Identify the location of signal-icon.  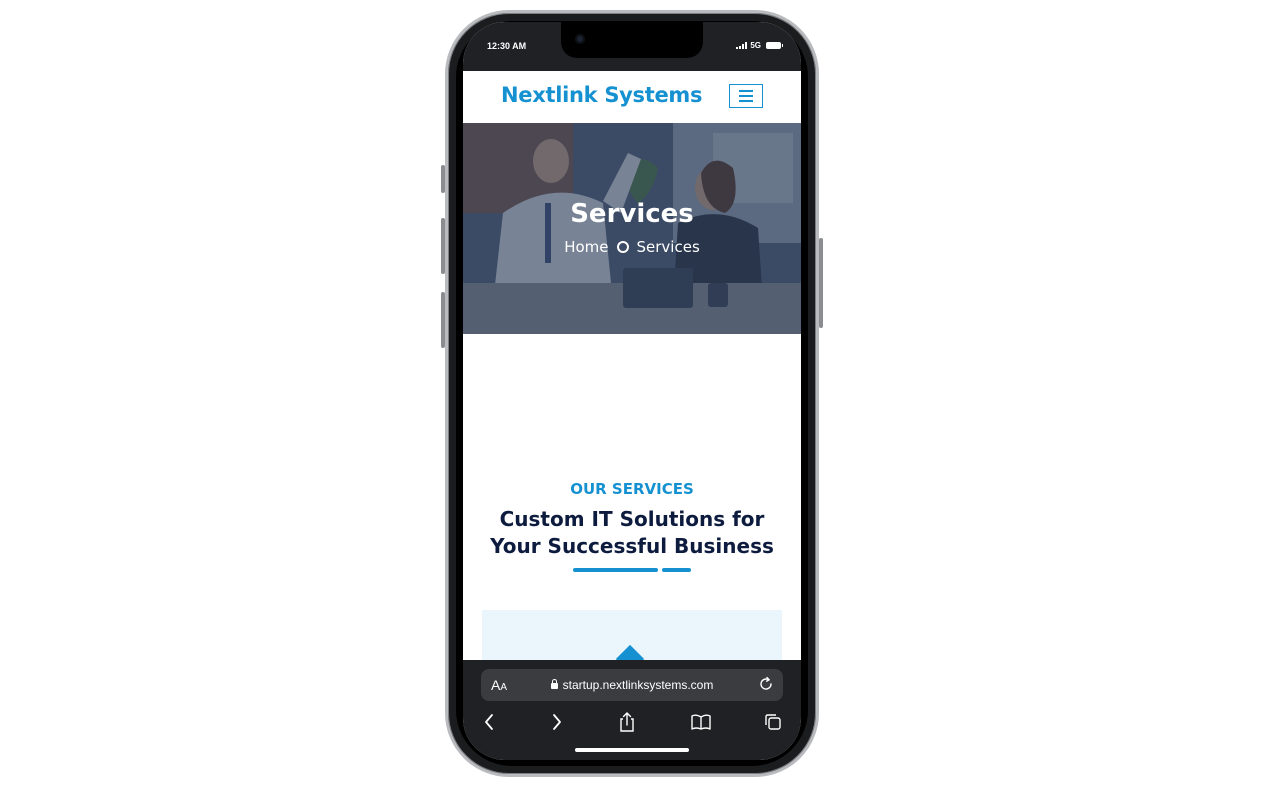
(742, 45).